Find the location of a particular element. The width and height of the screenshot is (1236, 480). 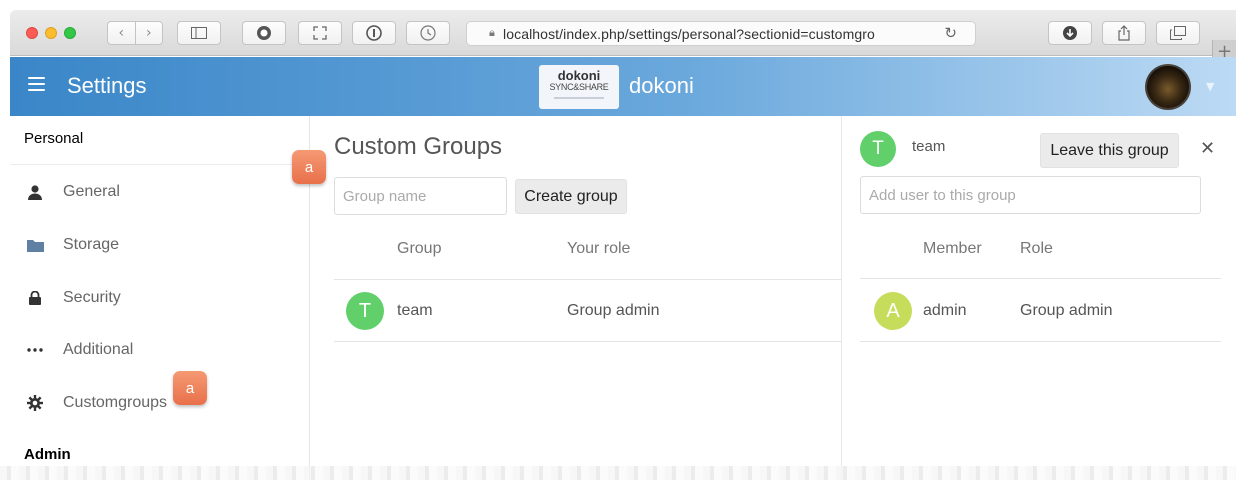

onepassword-button is located at coordinates (374, 33).